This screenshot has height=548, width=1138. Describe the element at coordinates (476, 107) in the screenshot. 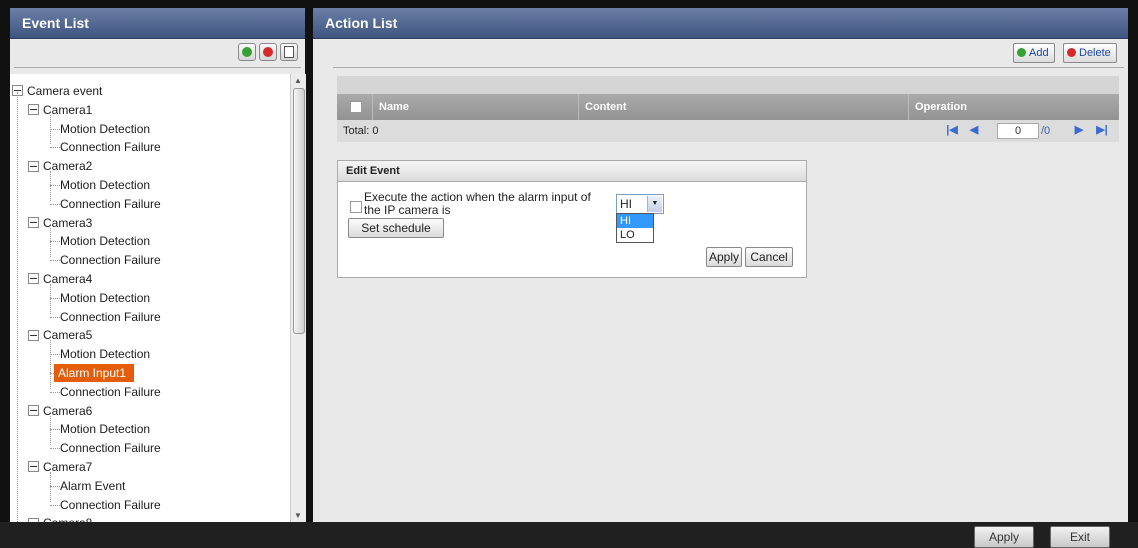

I see `column-name: Name` at that location.